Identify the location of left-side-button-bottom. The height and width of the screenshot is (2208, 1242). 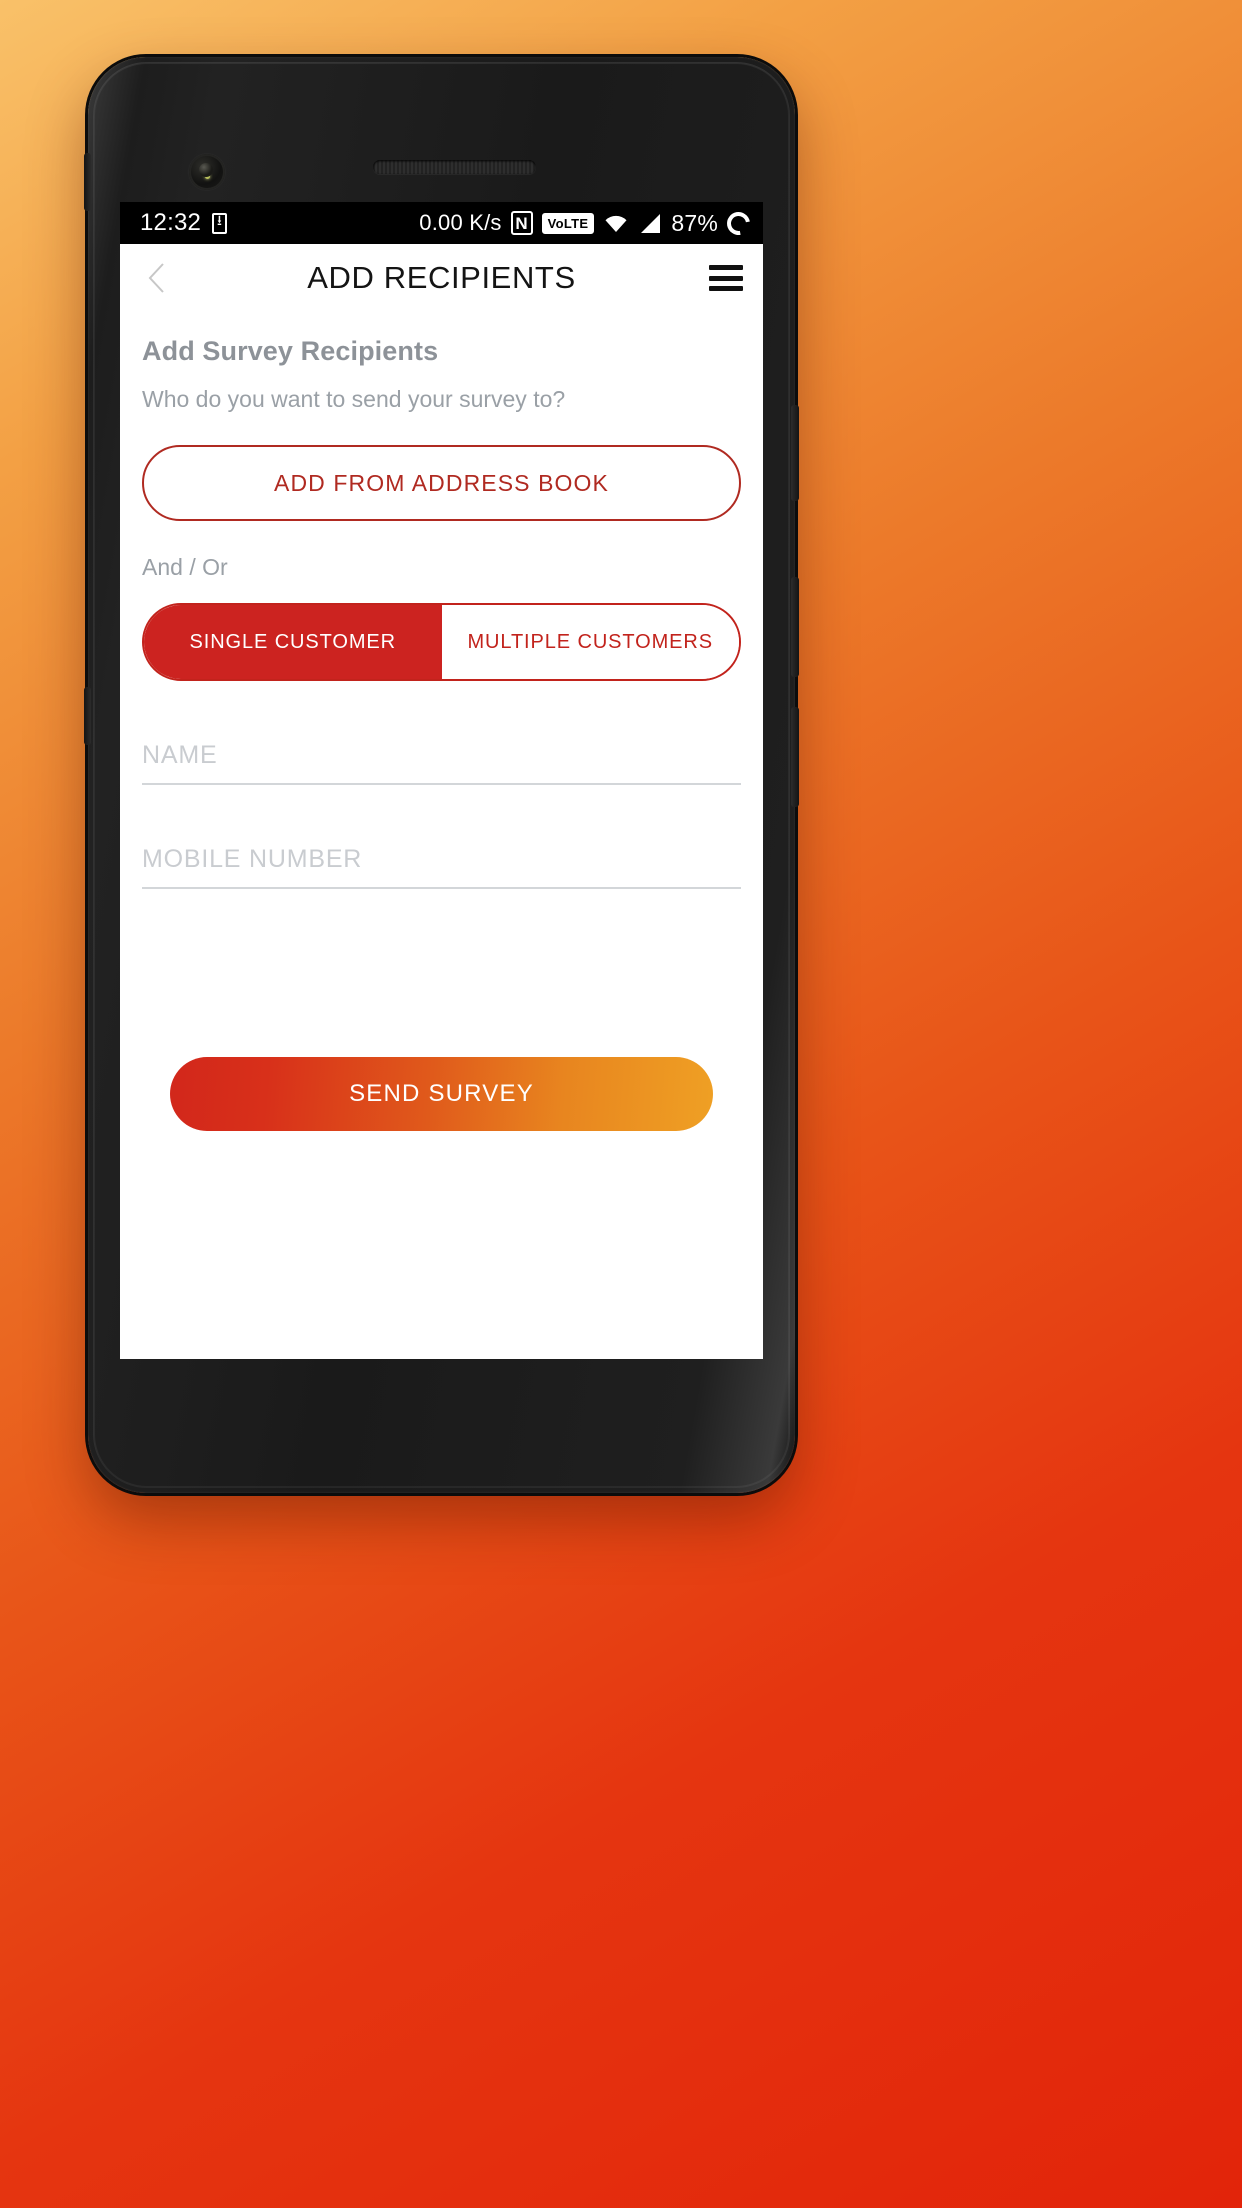
(87, 716).